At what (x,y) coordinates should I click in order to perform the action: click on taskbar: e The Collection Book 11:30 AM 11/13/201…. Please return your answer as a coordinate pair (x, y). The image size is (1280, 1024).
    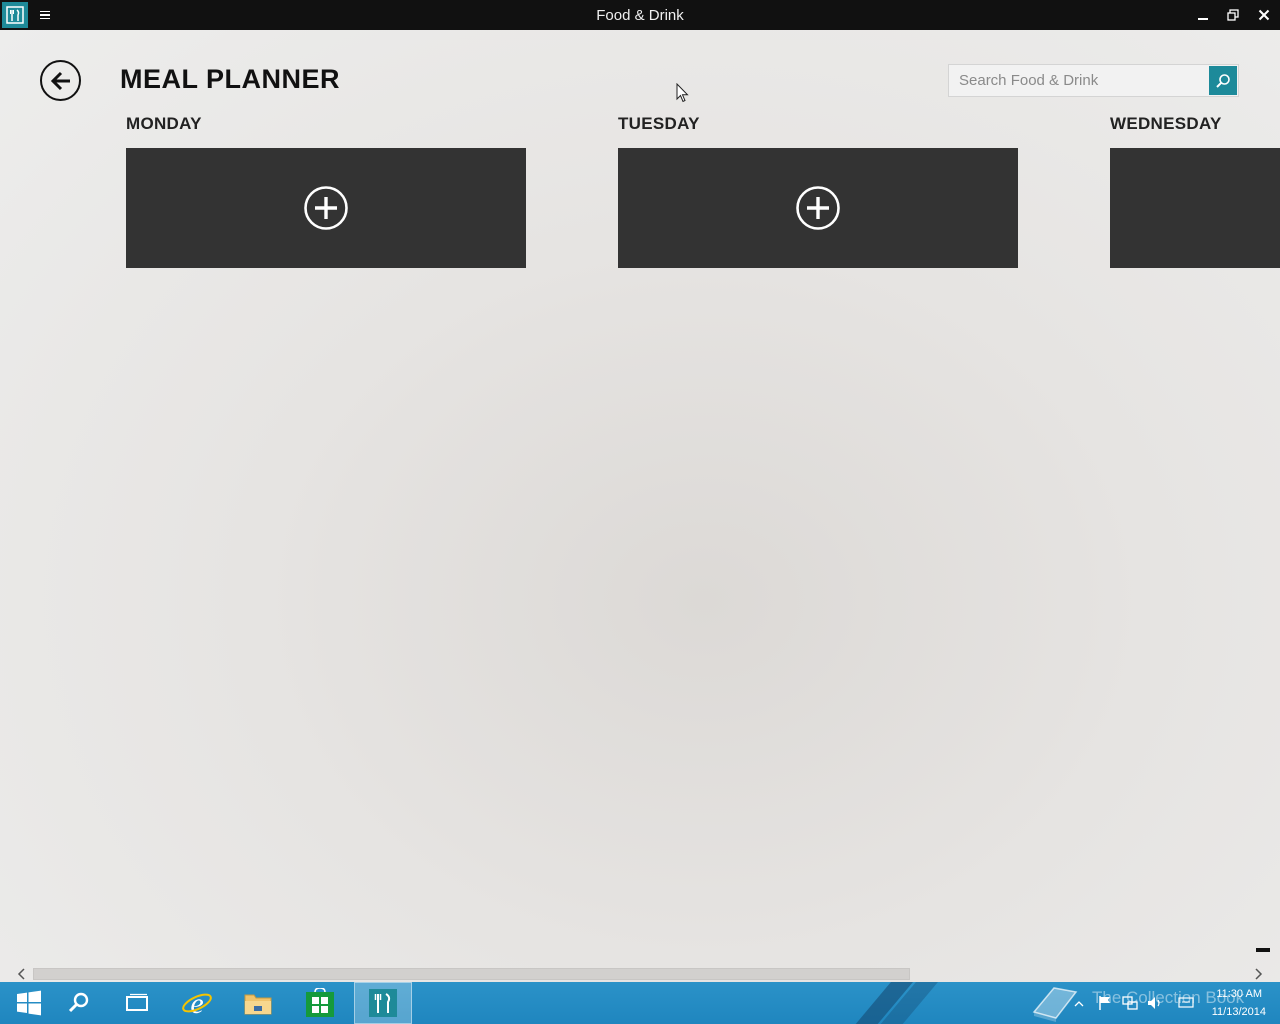
    Looking at the image, I should click on (640, 1003).